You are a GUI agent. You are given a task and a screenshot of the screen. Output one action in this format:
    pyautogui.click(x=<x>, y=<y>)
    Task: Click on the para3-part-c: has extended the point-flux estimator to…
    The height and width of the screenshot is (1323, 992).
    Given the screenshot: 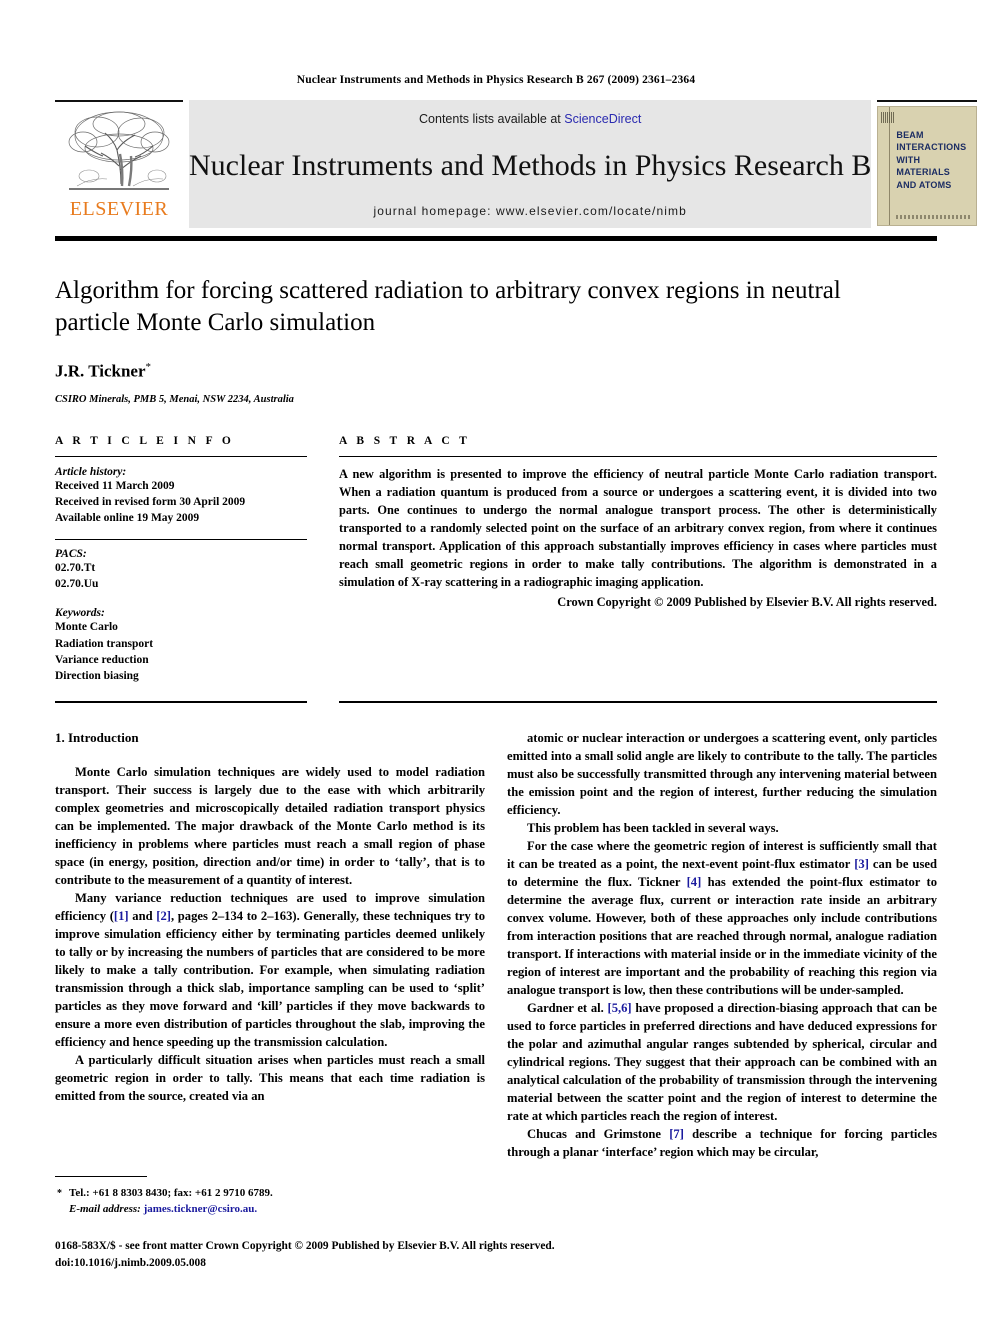 What is the action you would take?
    pyautogui.click(x=722, y=935)
    